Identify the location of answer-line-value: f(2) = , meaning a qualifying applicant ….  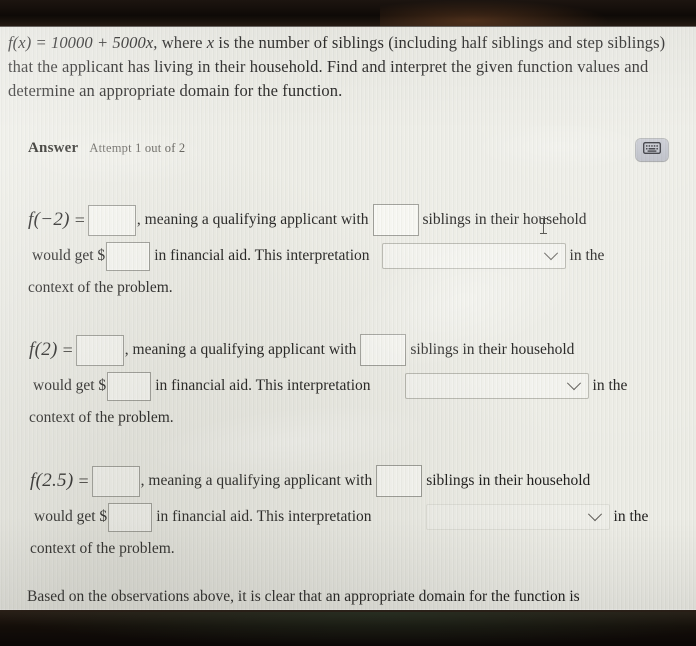
(358, 350).